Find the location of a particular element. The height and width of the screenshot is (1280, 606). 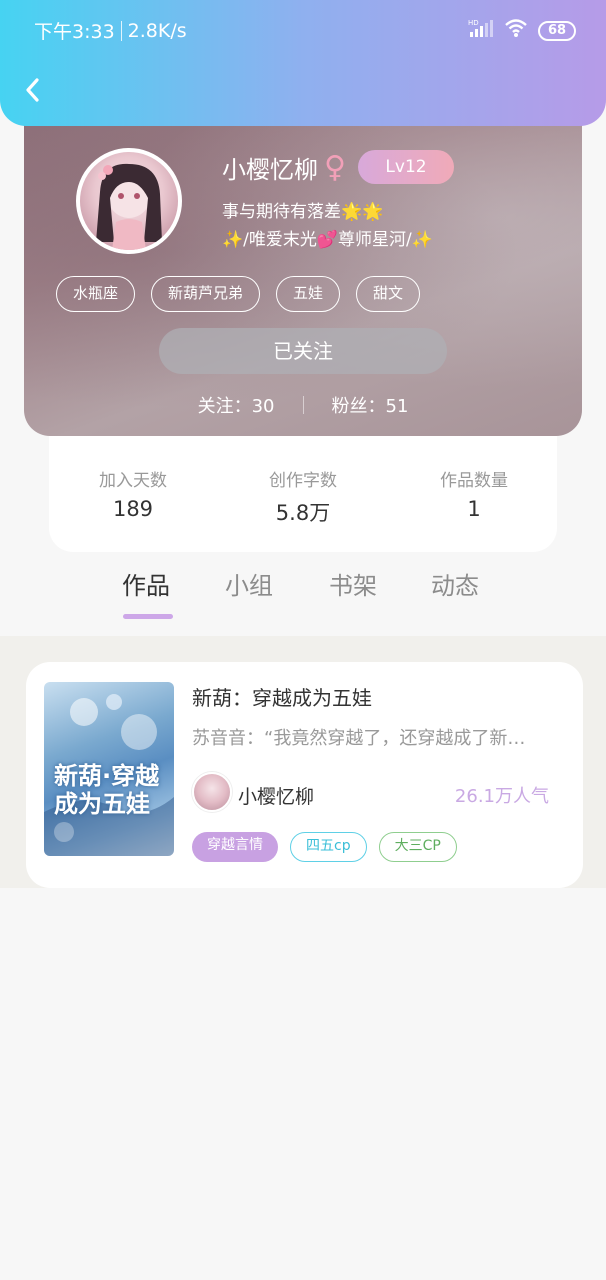

status-divider is located at coordinates (121, 30).